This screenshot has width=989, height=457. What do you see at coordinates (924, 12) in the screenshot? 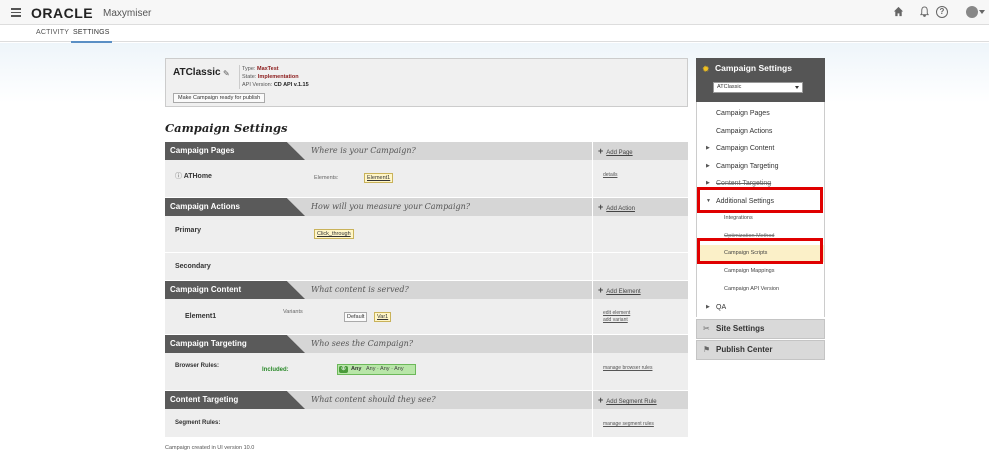
I see `bell-icon` at bounding box center [924, 12].